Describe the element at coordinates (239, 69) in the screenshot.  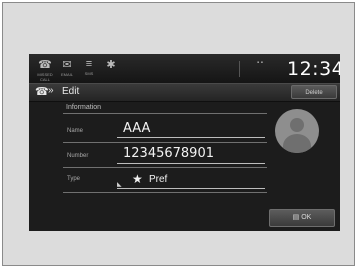
I see `status-divider` at that location.